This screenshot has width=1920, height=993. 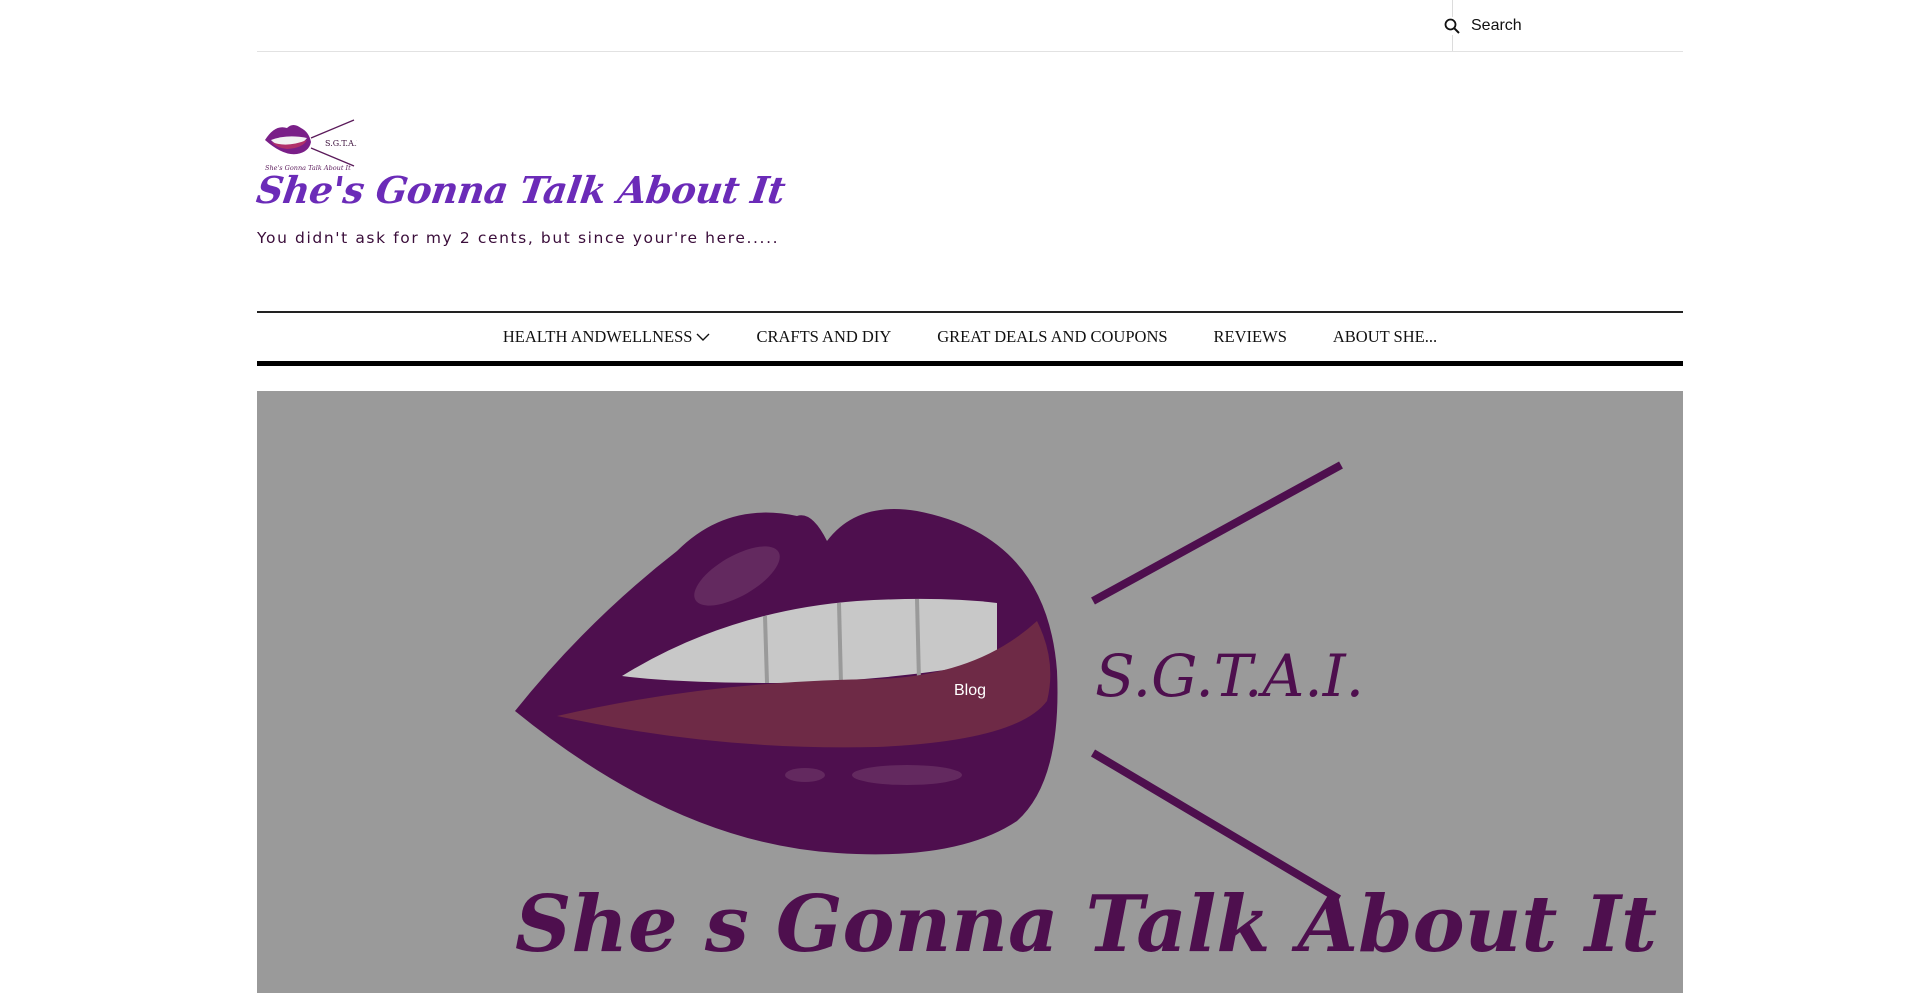 I want to click on search-box, so click(x=1563, y=25).